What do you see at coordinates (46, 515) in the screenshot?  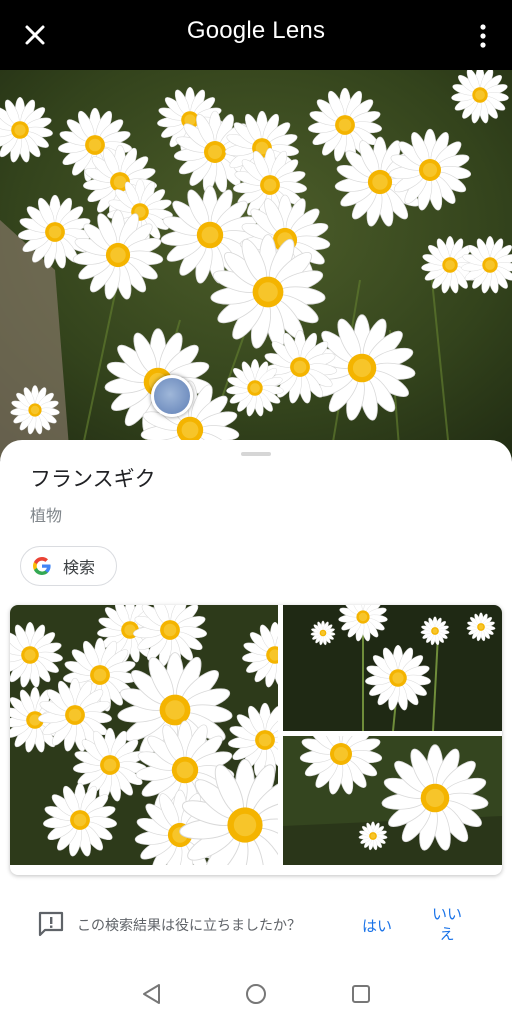 I see `result-subtitle: 植物` at bounding box center [46, 515].